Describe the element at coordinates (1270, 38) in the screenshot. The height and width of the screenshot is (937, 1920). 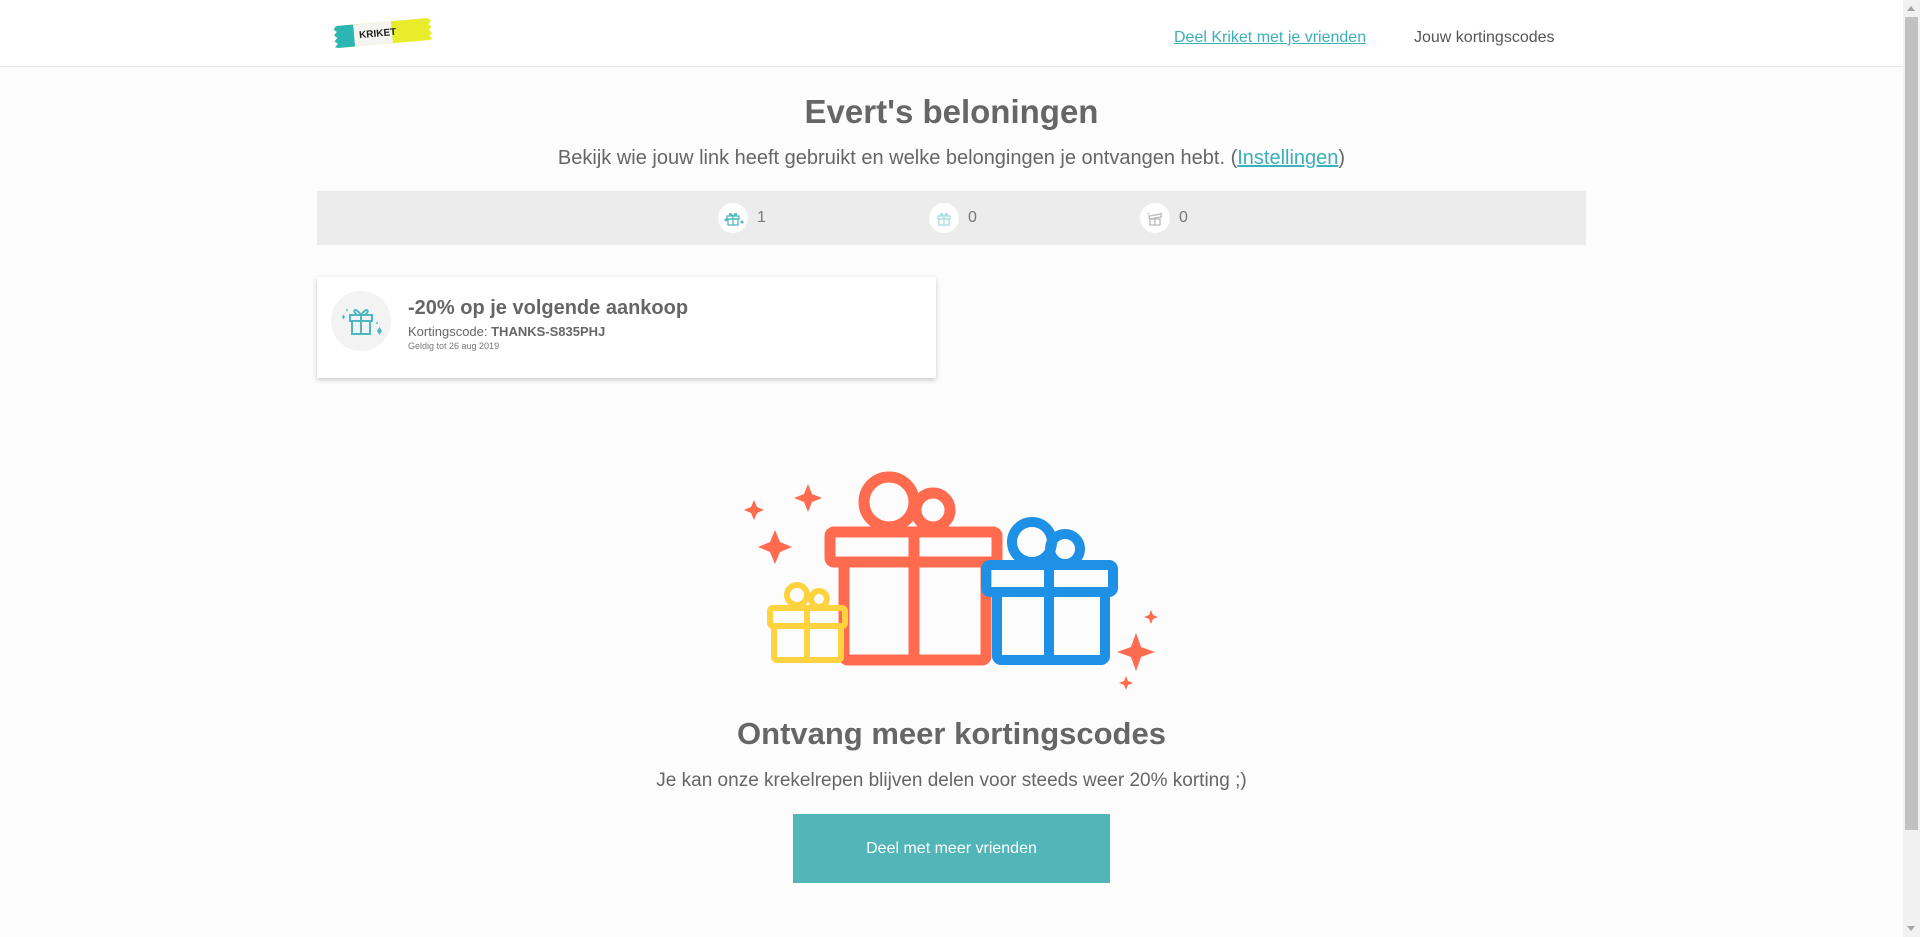
I see `nav-share-link: Deel Kriket met je vrienden` at that location.